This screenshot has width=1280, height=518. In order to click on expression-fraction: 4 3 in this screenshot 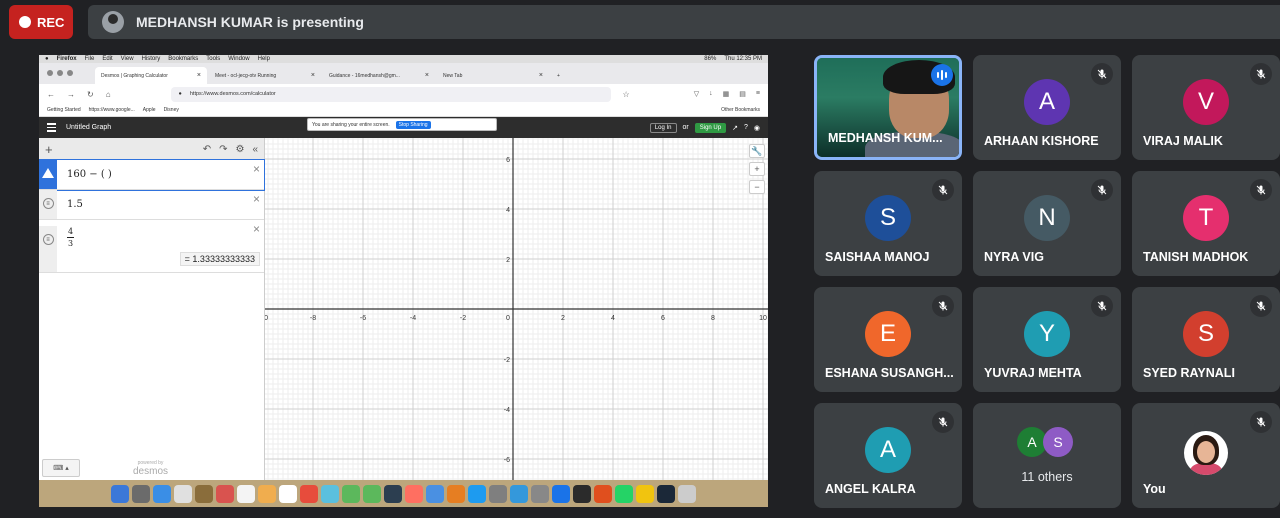, I will do `click(65, 237)`.